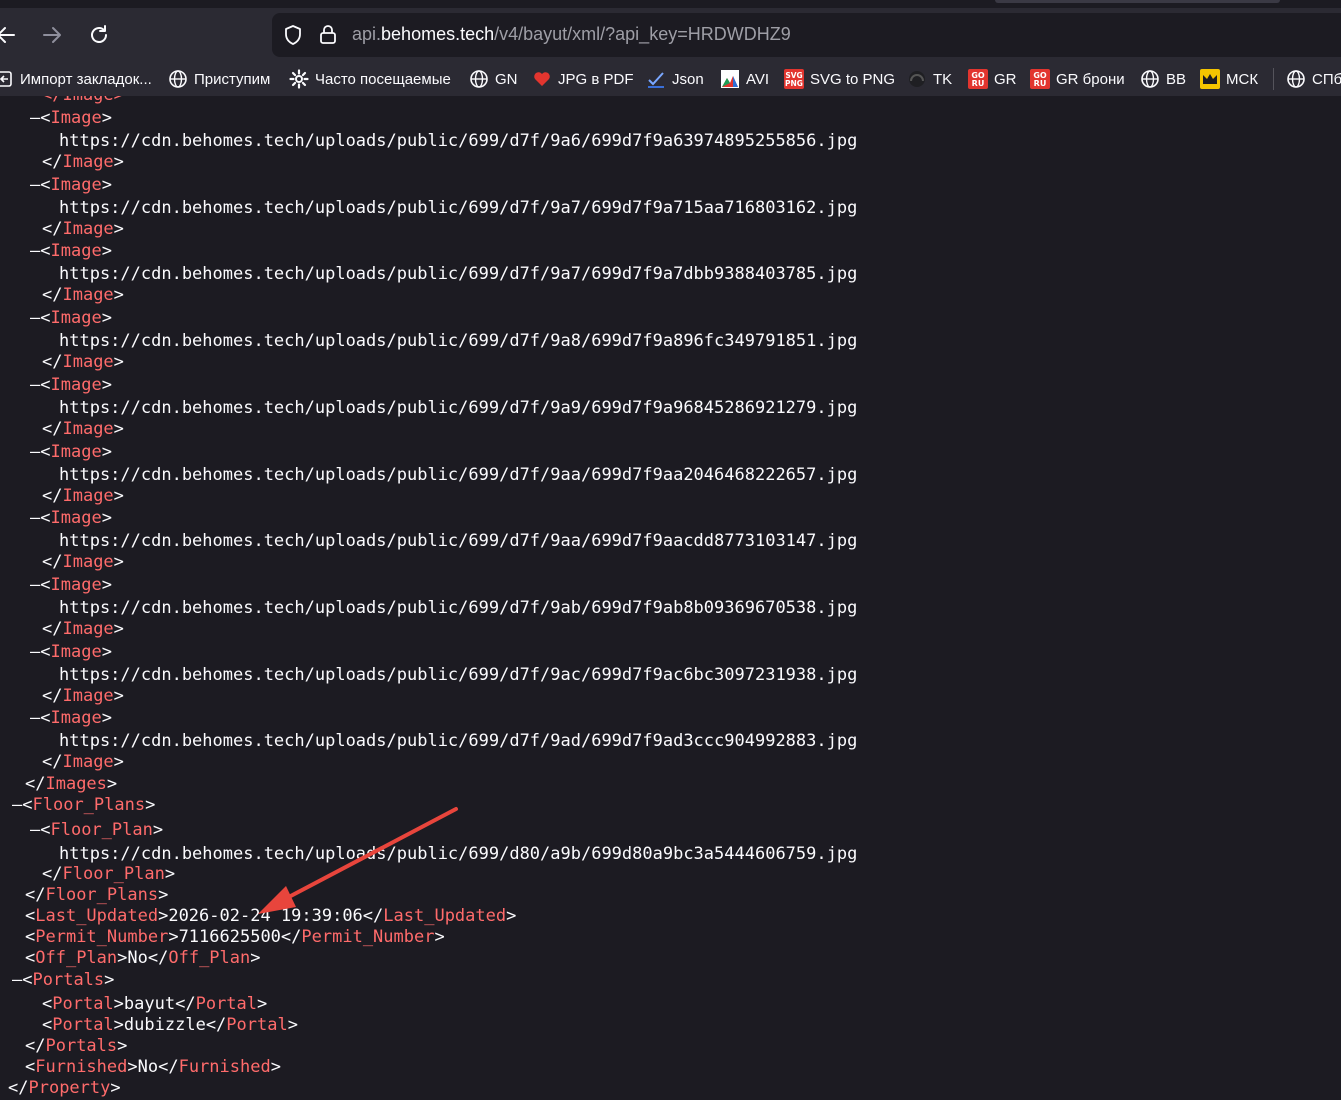 The image size is (1341, 1100). What do you see at coordinates (1090, 79) in the screenshot?
I see `bookmark-label: GR брони` at bounding box center [1090, 79].